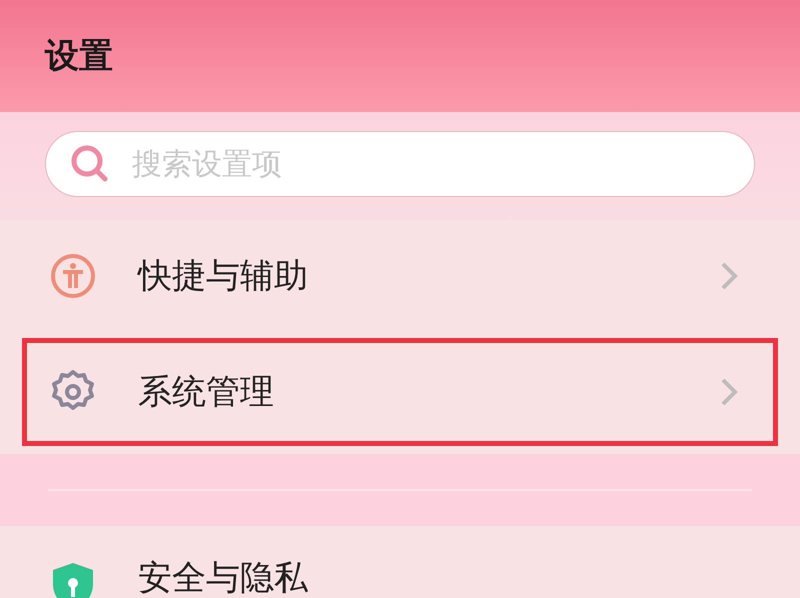 Image resolution: width=800 pixels, height=598 pixels. What do you see at coordinates (223, 578) in the screenshot?
I see `row-label: 安全与隐私` at bounding box center [223, 578].